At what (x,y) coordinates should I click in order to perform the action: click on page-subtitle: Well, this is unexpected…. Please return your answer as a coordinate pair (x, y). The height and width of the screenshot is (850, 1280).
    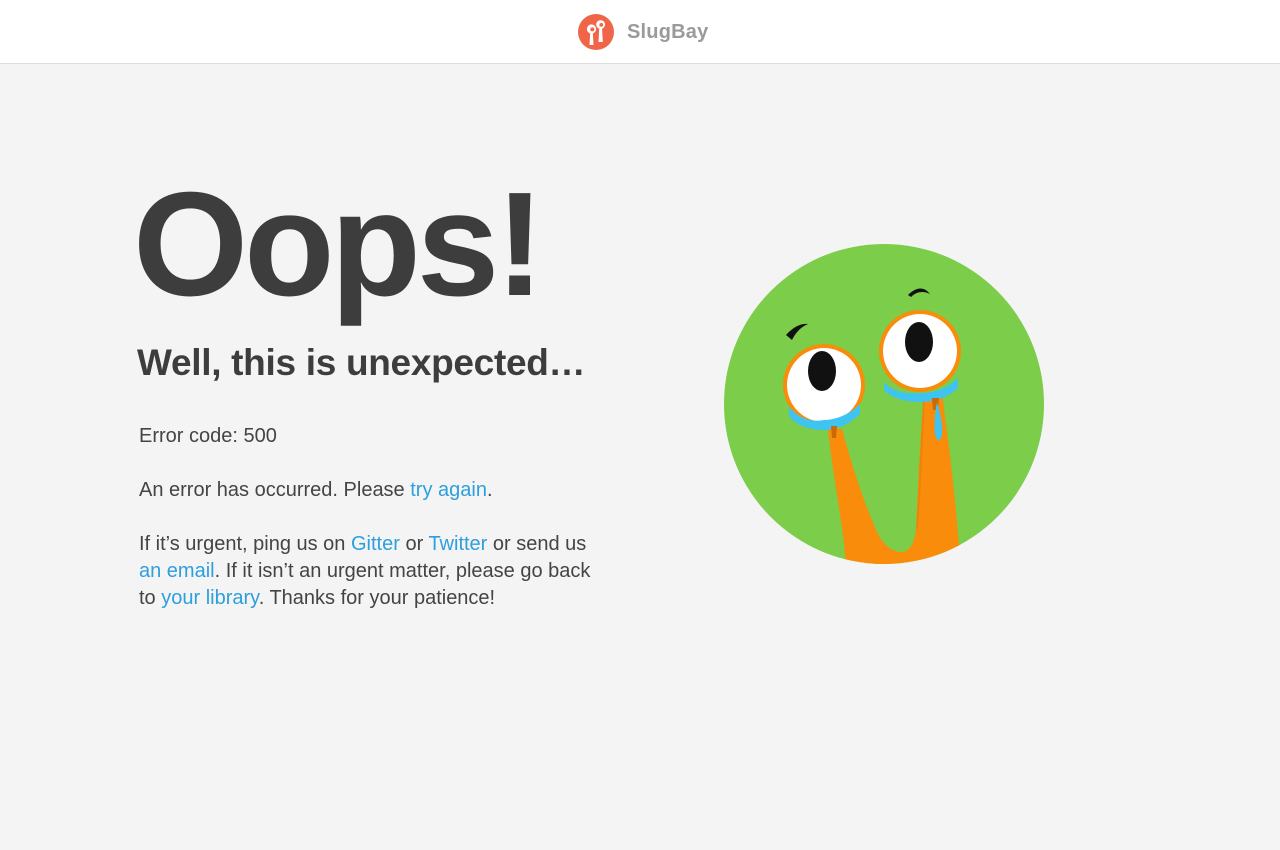
    Looking at the image, I should click on (361, 362).